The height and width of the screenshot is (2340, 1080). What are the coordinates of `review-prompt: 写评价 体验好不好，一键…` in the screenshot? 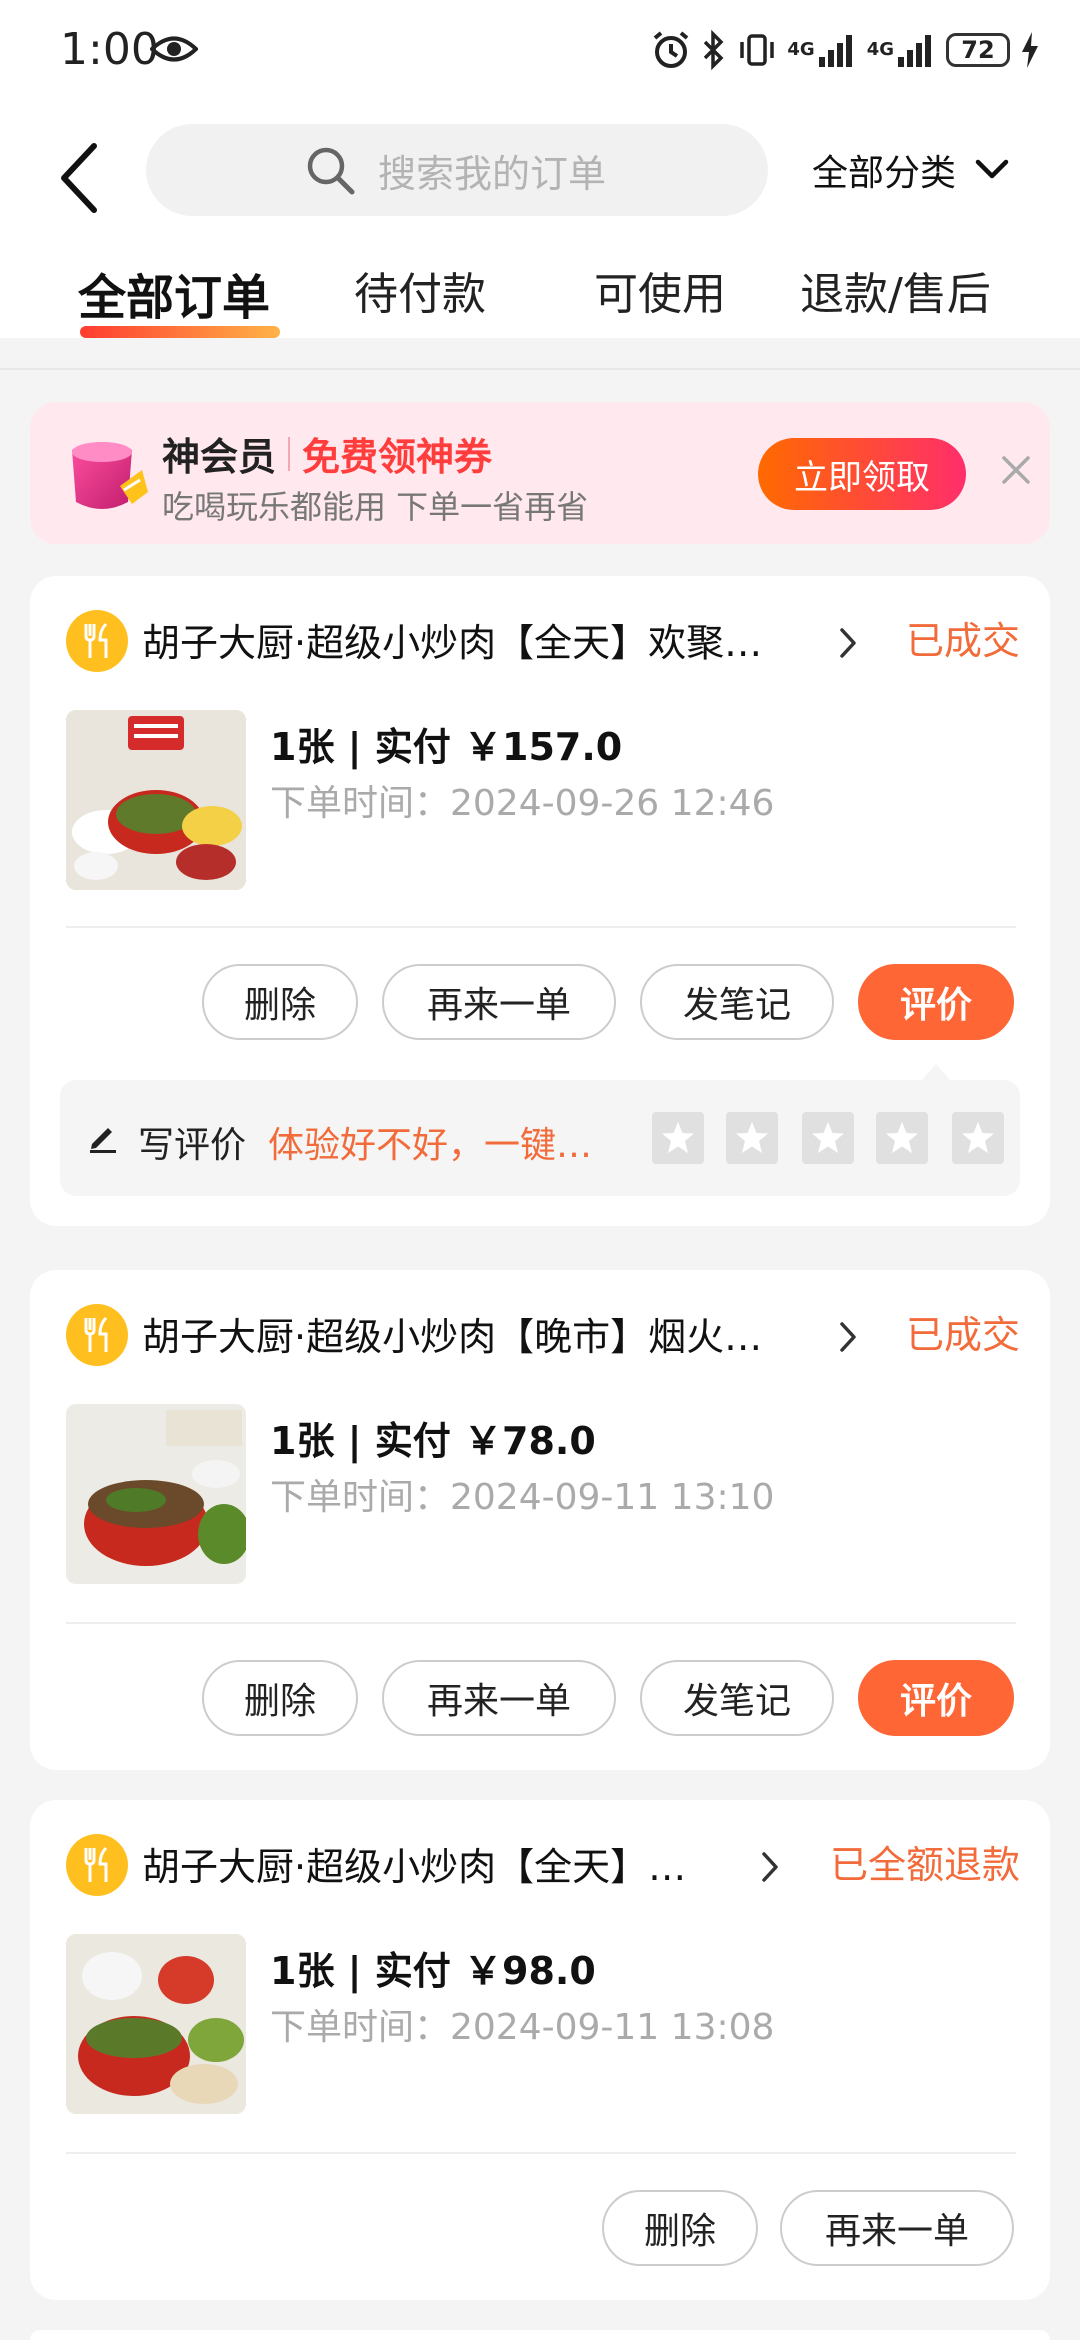 It's located at (540, 1138).